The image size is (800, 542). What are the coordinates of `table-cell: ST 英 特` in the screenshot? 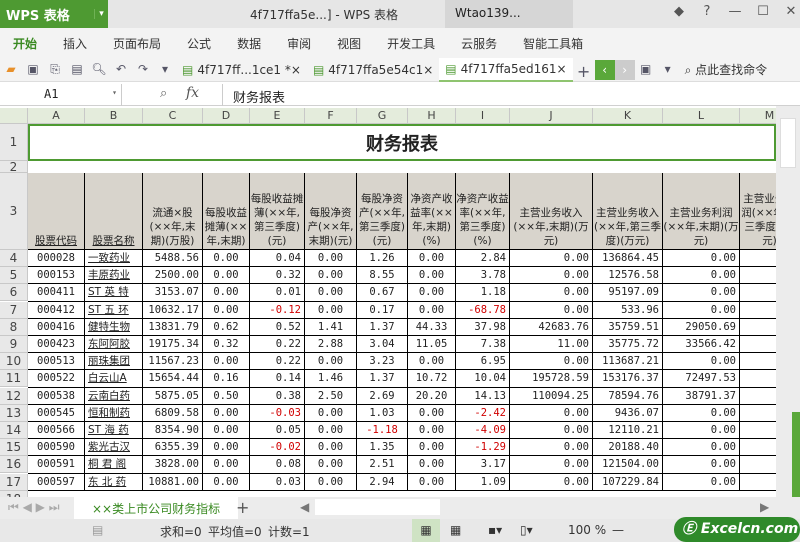 It's located at (114, 293).